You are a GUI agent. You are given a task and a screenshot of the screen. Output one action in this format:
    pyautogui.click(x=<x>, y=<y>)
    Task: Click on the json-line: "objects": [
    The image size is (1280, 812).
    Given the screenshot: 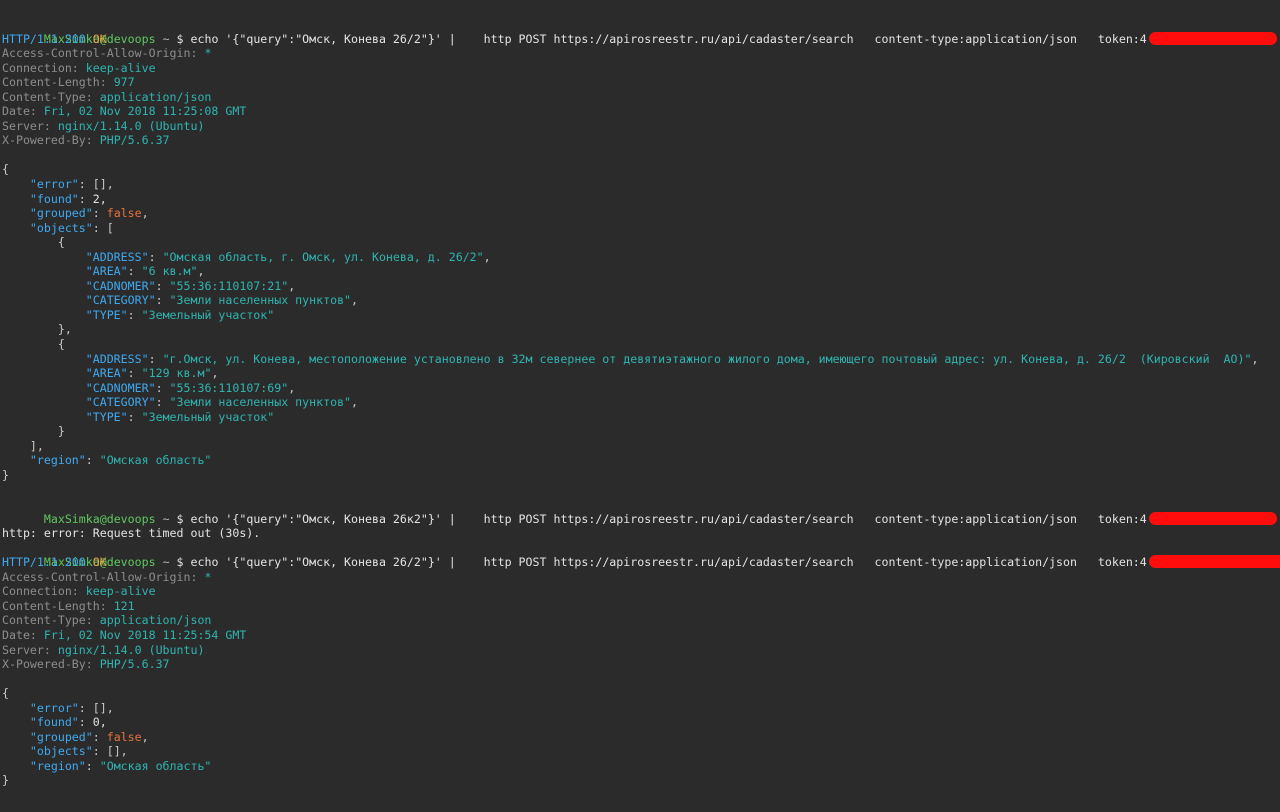 What is the action you would take?
    pyautogui.click(x=71, y=227)
    